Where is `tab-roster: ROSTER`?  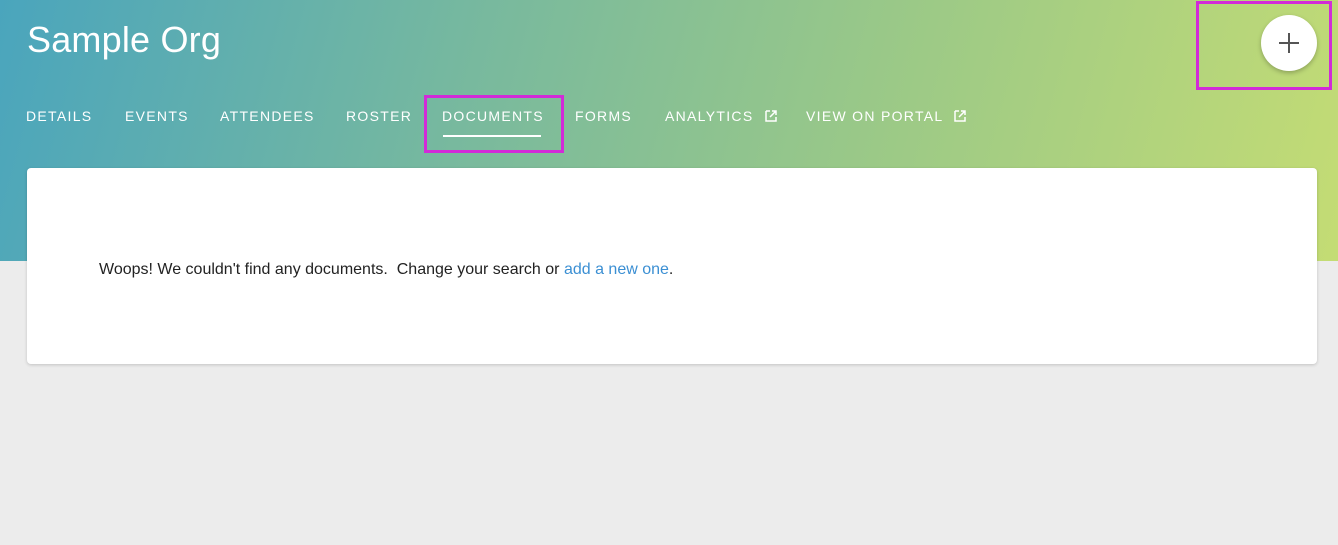
tab-roster: ROSTER is located at coordinates (379, 116).